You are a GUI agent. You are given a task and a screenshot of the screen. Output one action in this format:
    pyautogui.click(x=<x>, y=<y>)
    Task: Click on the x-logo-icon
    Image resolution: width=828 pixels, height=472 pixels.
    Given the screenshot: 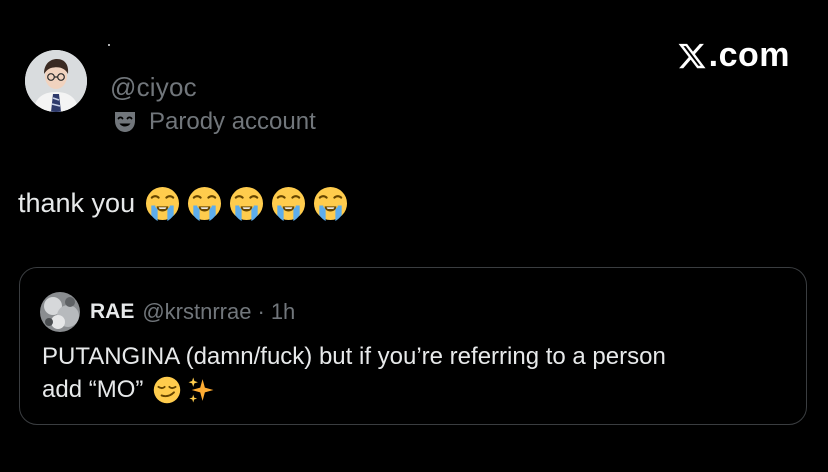 What is the action you would take?
    pyautogui.click(x=692, y=55)
    